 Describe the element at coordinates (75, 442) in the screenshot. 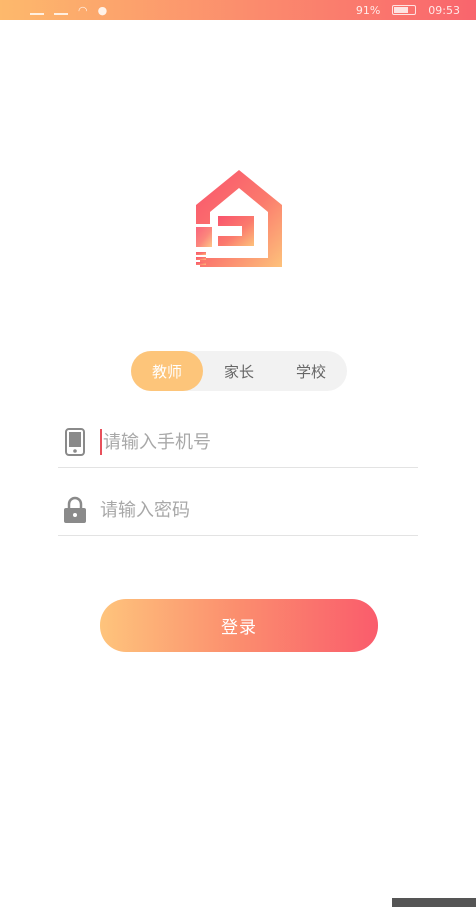

I see `phone-icon` at that location.